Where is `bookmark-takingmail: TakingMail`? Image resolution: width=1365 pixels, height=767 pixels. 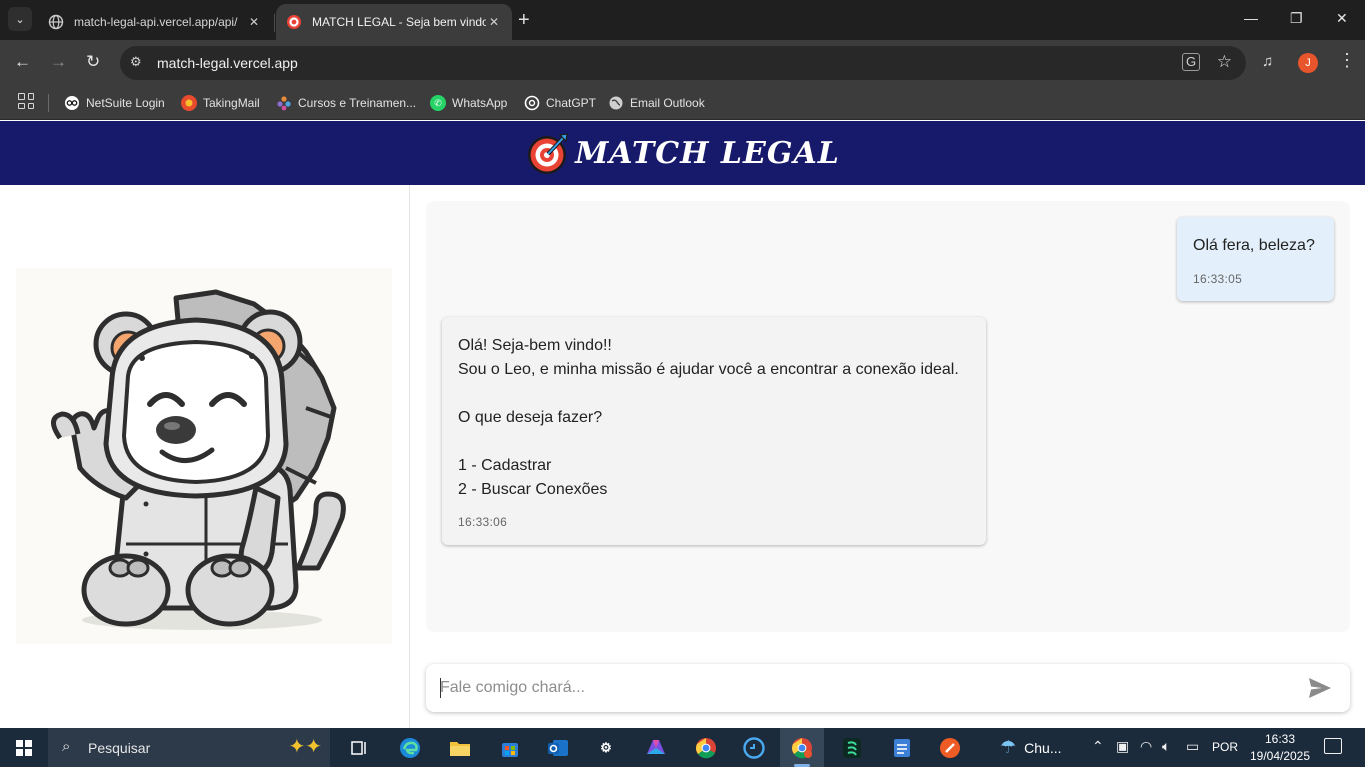
bookmark-takingmail: TakingMail is located at coordinates (220, 103).